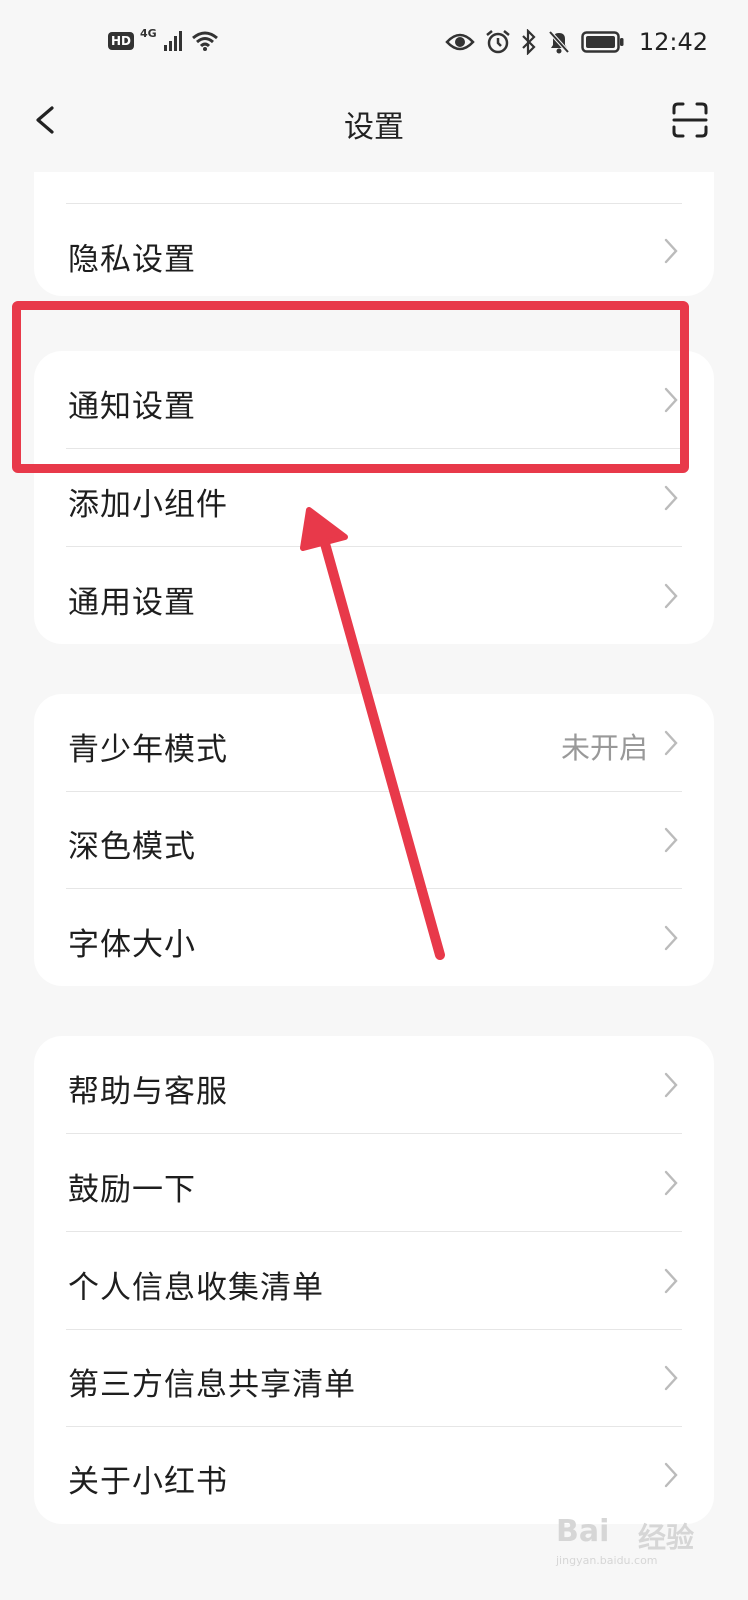 Image resolution: width=748 pixels, height=1600 pixels. I want to click on clock: 12:42, so click(673, 42).